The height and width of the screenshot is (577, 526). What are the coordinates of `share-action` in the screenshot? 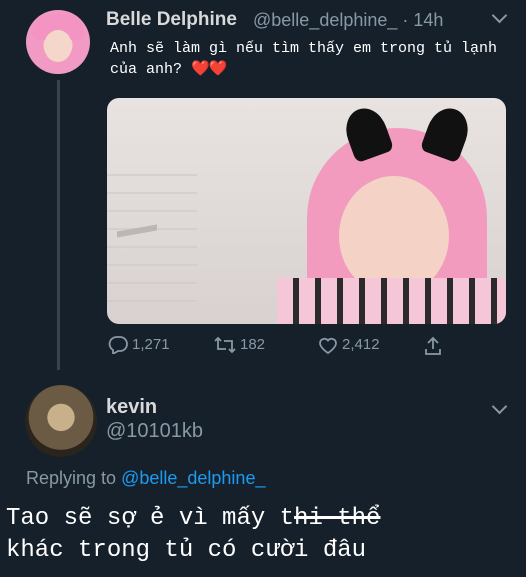 It's located at (435, 346).